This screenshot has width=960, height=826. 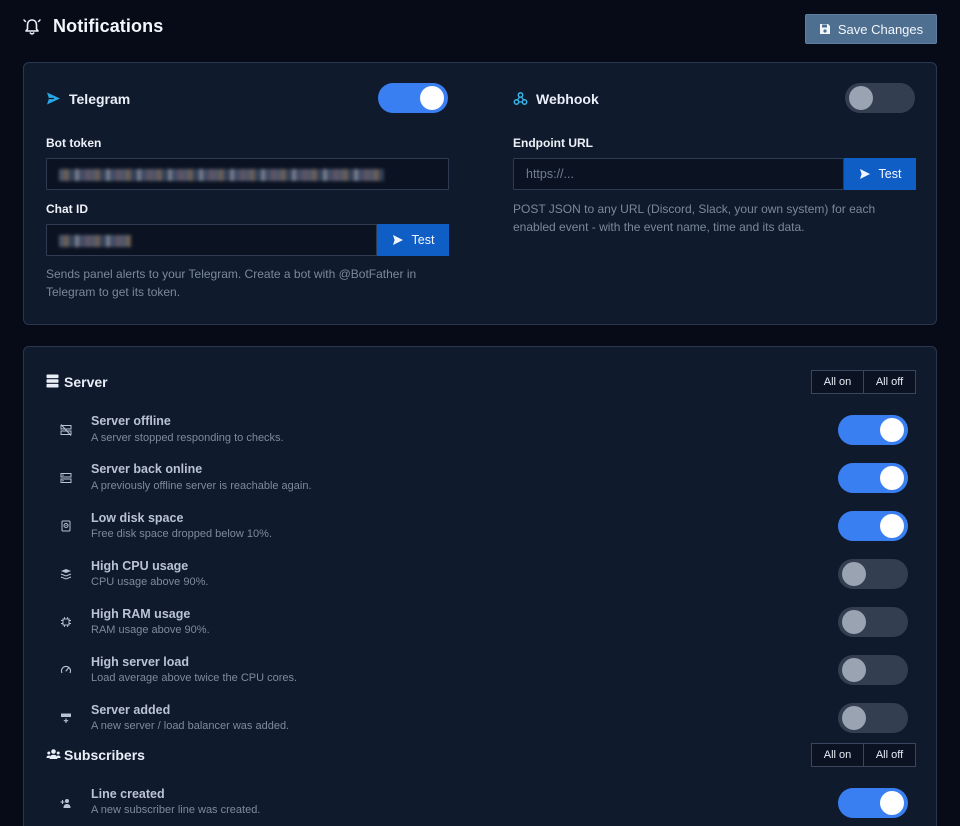 I want to click on telegram-toggle, so click(x=413, y=98).